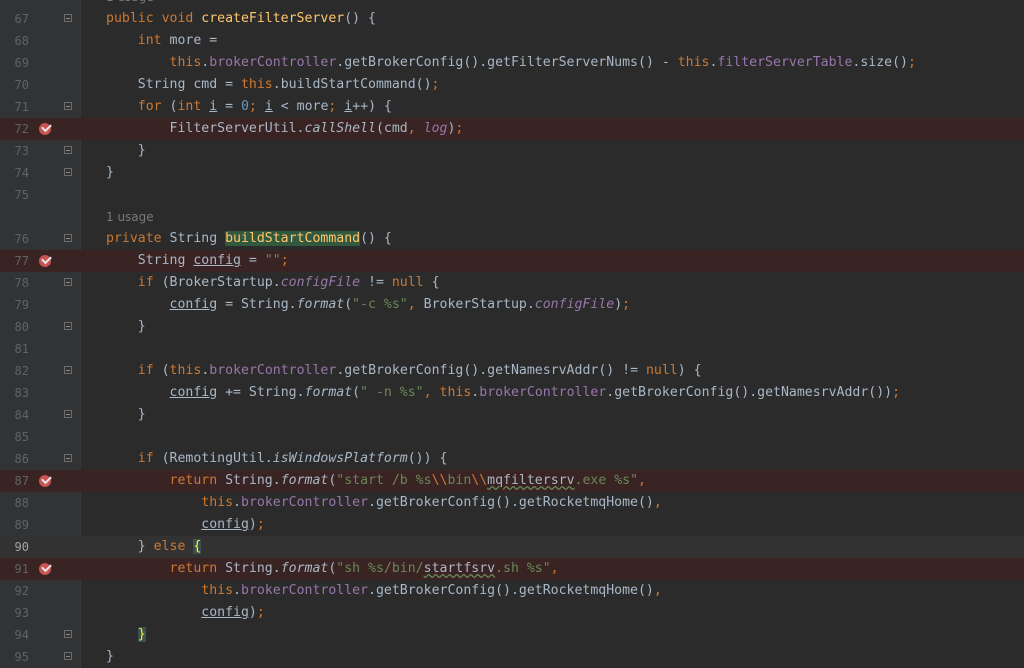 The height and width of the screenshot is (668, 1024). Describe the element at coordinates (14, 635) in the screenshot. I see `line-number: 94` at that location.